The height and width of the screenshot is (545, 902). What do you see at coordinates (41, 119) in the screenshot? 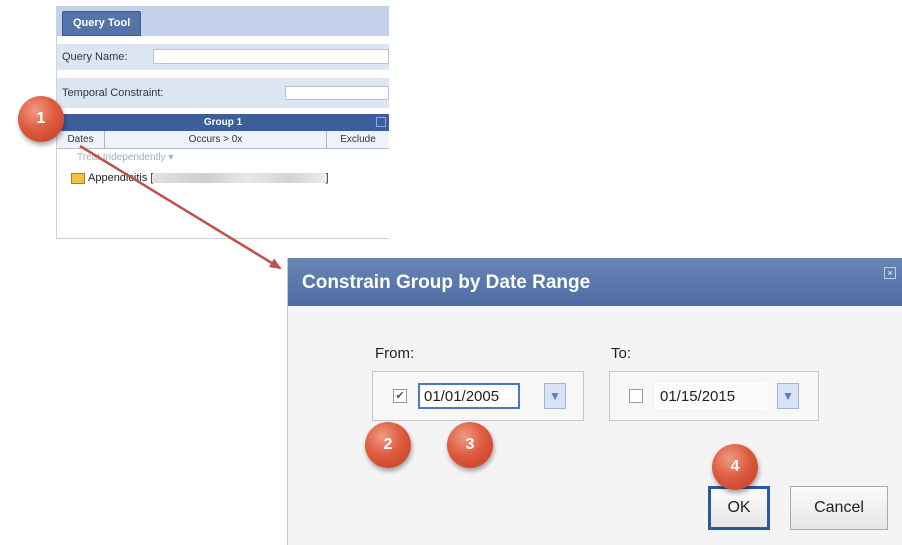
I see `step-callout-1: 1` at bounding box center [41, 119].